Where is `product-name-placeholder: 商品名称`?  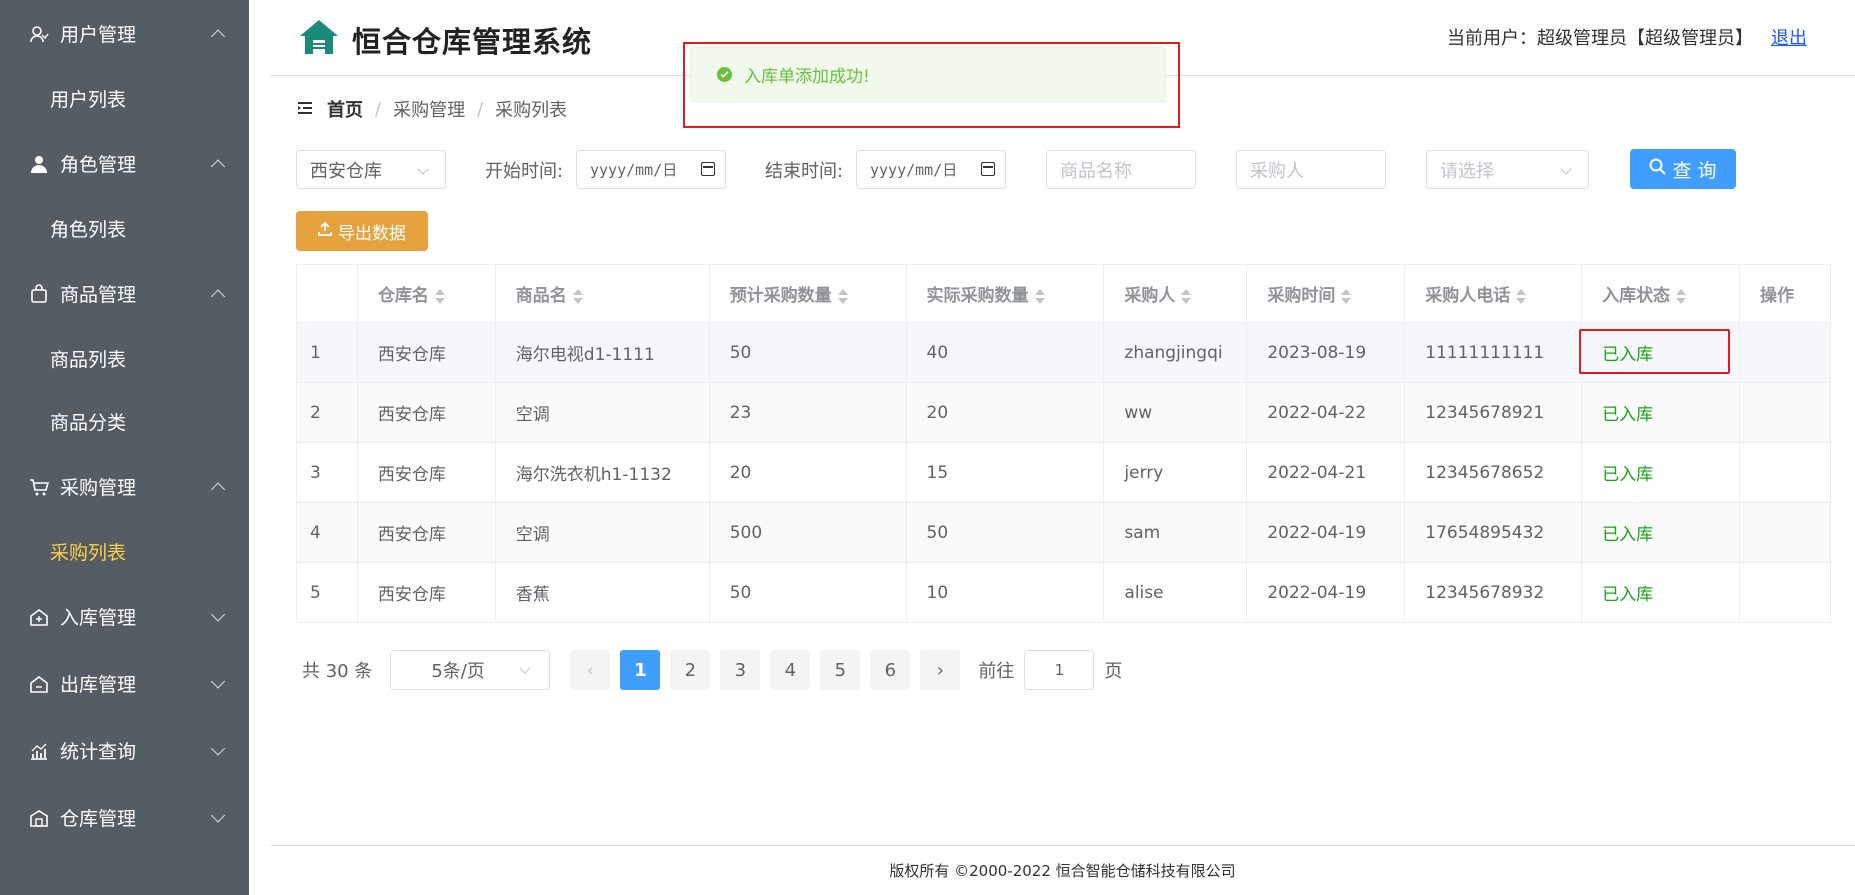 product-name-placeholder: 商品名称 is located at coordinates (1096, 171).